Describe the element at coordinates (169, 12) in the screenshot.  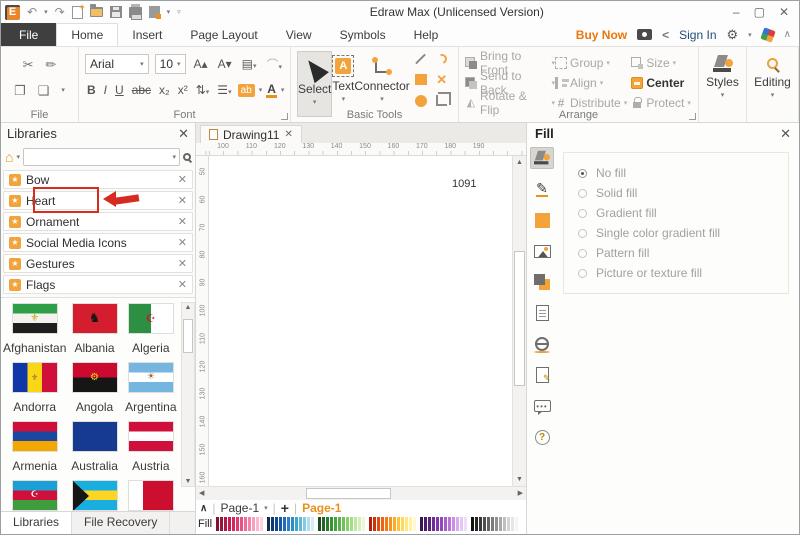
I see `export-dropdown-caret: ▾` at that location.